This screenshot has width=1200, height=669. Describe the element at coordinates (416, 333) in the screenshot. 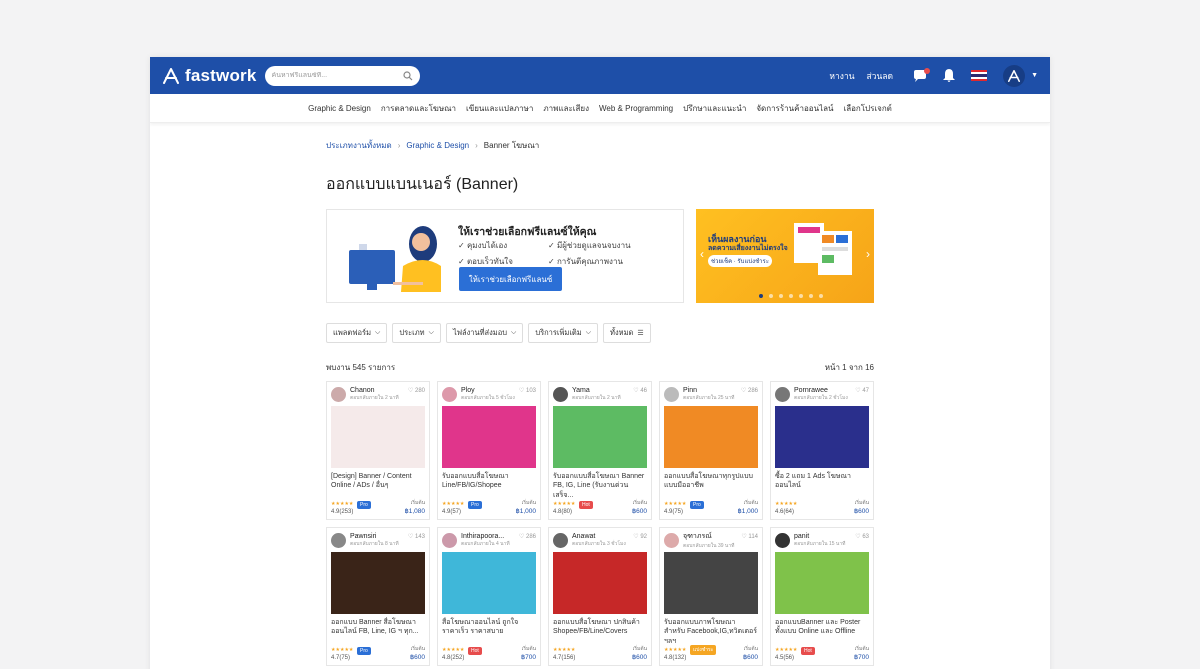

I see `filter-type: ประเภท ⌵` at that location.